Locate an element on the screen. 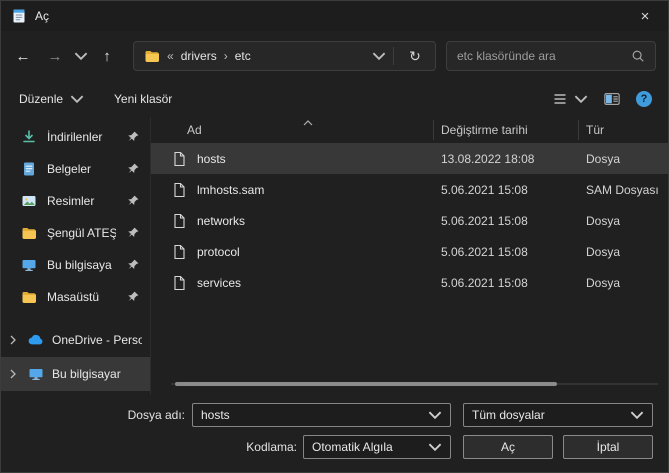 The image size is (669, 473). filetype-select: Tüm dosyalar is located at coordinates (558, 415).